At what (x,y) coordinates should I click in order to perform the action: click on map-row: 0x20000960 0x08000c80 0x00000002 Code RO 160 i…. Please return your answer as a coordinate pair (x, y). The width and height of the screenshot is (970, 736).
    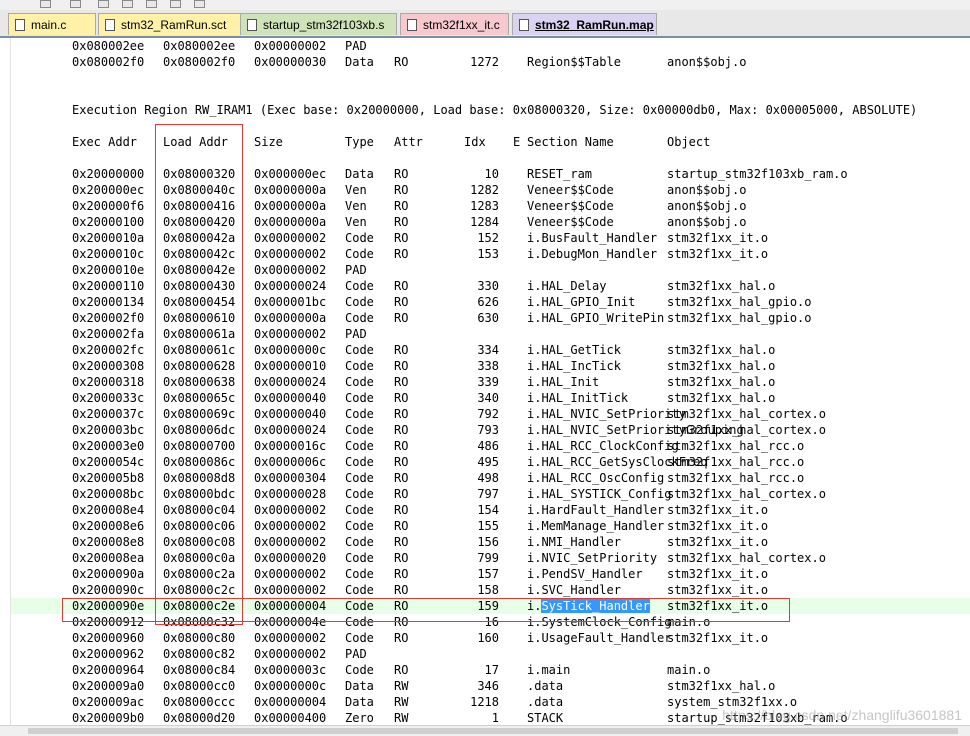
    Looking at the image, I should click on (490, 638).